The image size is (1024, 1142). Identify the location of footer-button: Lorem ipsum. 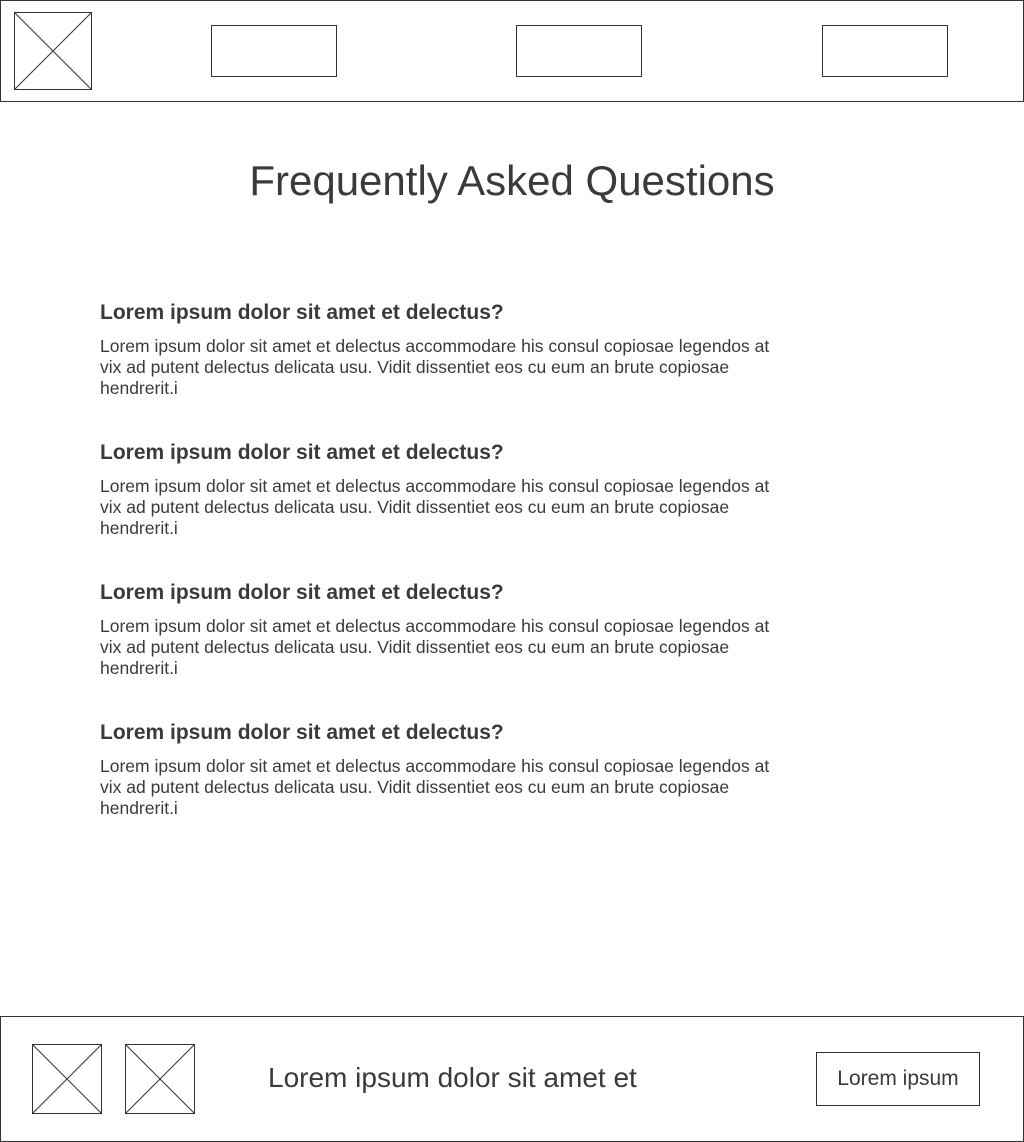
(898, 1079).